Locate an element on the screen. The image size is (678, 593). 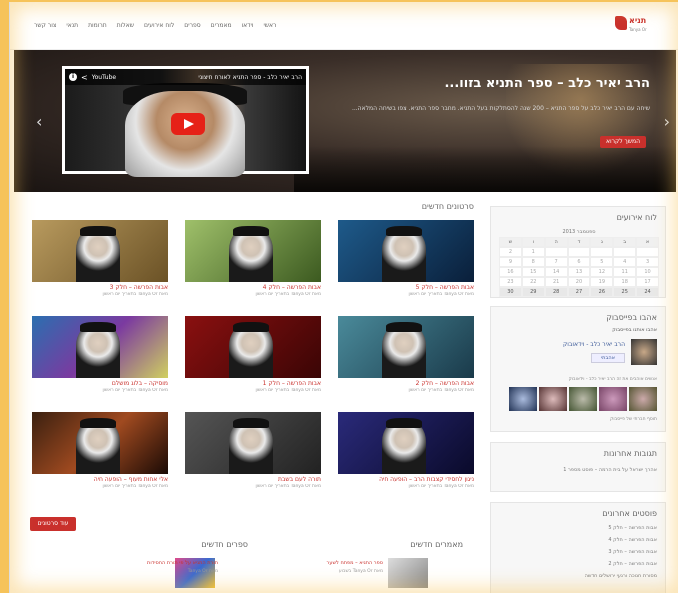
facebook-fans is located at coordinates (583, 399).